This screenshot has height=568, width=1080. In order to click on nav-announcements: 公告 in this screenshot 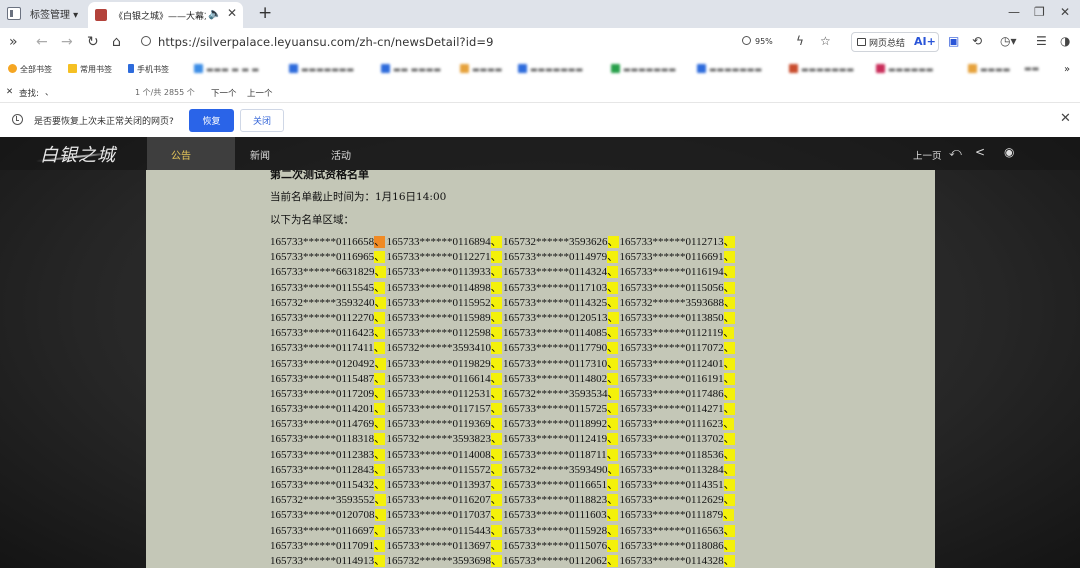, I will do `click(181, 154)`.